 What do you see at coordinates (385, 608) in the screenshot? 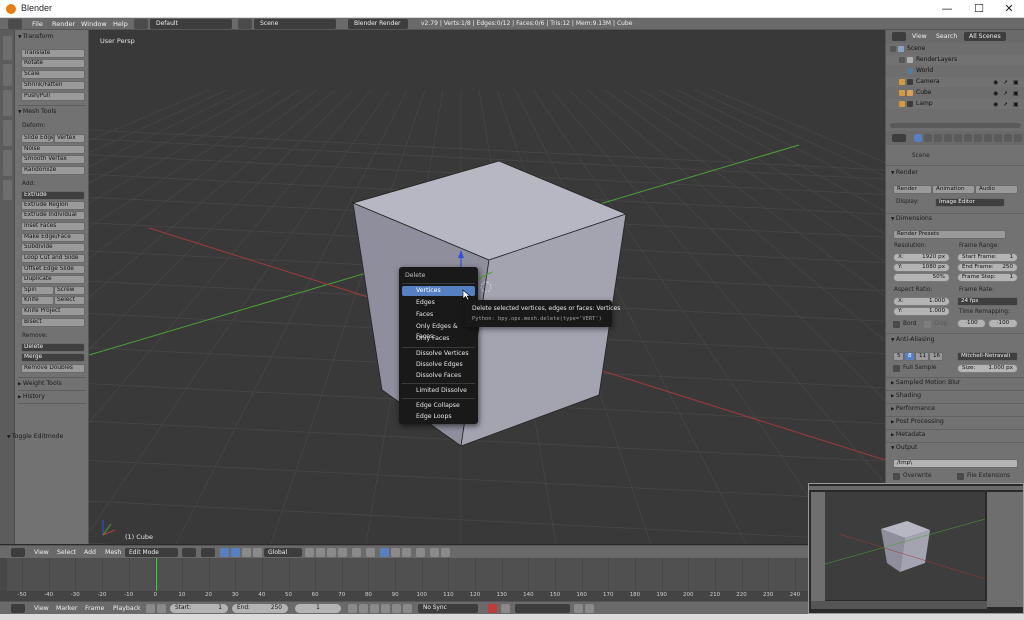
I see `play-icon` at bounding box center [385, 608].